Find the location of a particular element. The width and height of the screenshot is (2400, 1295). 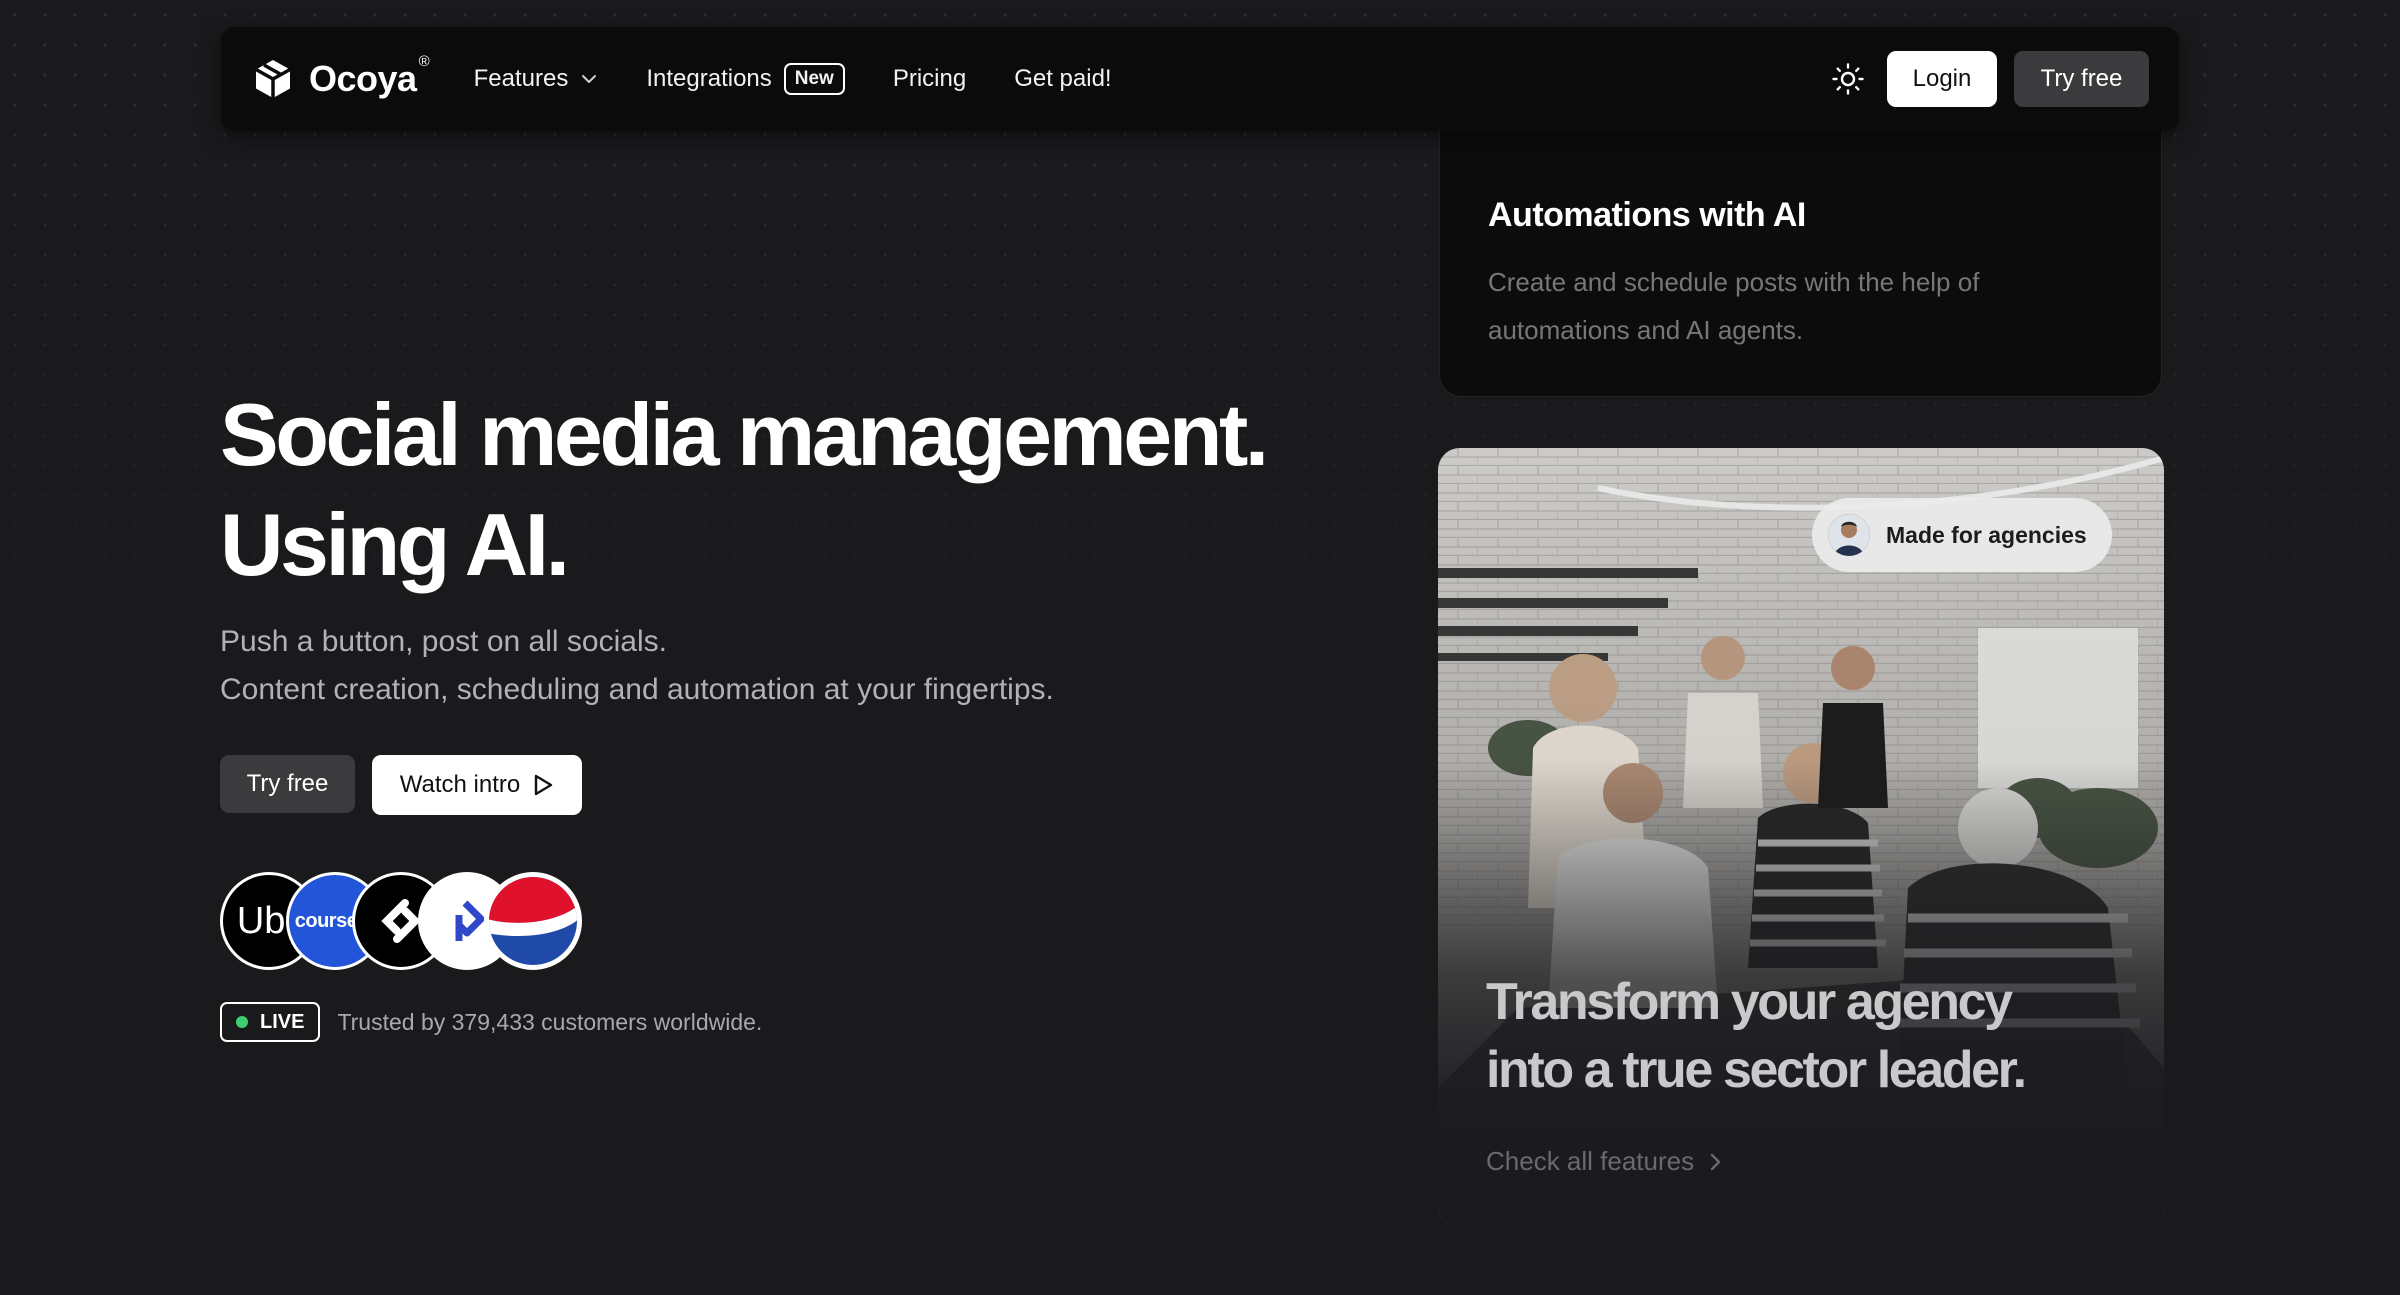

nav-item-label: Features is located at coordinates (521, 78).